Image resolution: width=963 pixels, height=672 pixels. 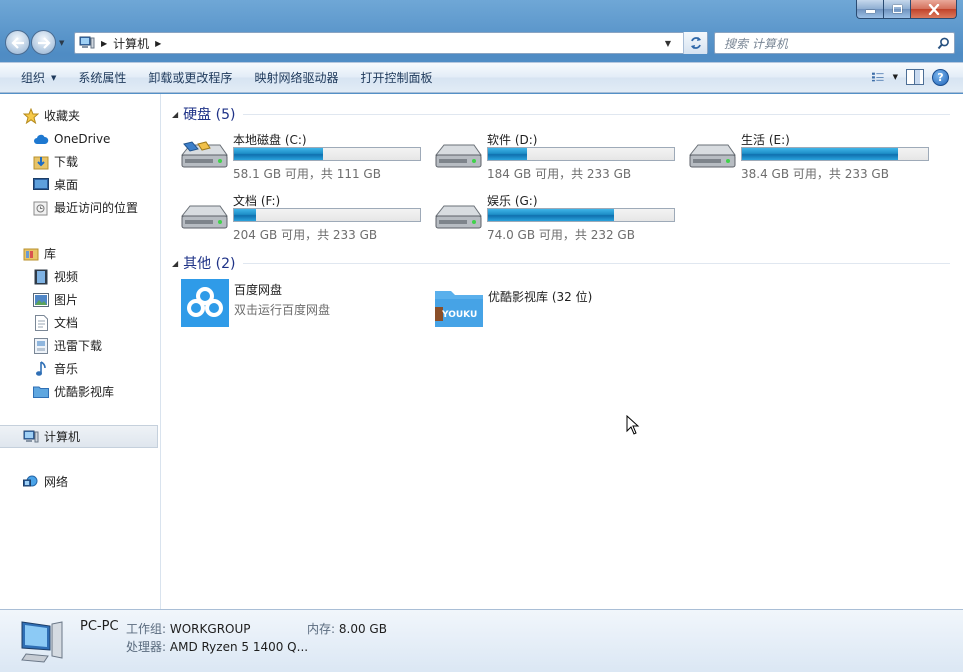 What do you see at coordinates (66, 185) in the screenshot?
I see `sidebar-label: 桌面` at bounding box center [66, 185].